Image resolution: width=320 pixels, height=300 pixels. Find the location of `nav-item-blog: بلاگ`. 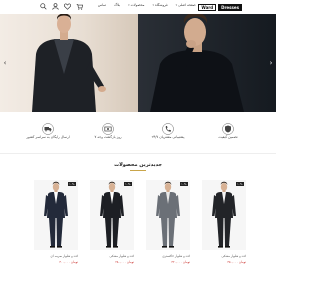

nav-item-blog: بلاگ is located at coordinates (117, 5).